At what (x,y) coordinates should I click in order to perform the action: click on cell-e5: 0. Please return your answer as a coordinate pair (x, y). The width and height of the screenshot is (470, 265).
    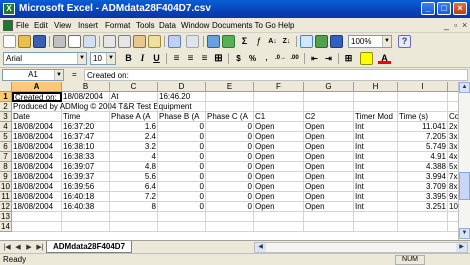
    Looking at the image, I should click on (230, 137).